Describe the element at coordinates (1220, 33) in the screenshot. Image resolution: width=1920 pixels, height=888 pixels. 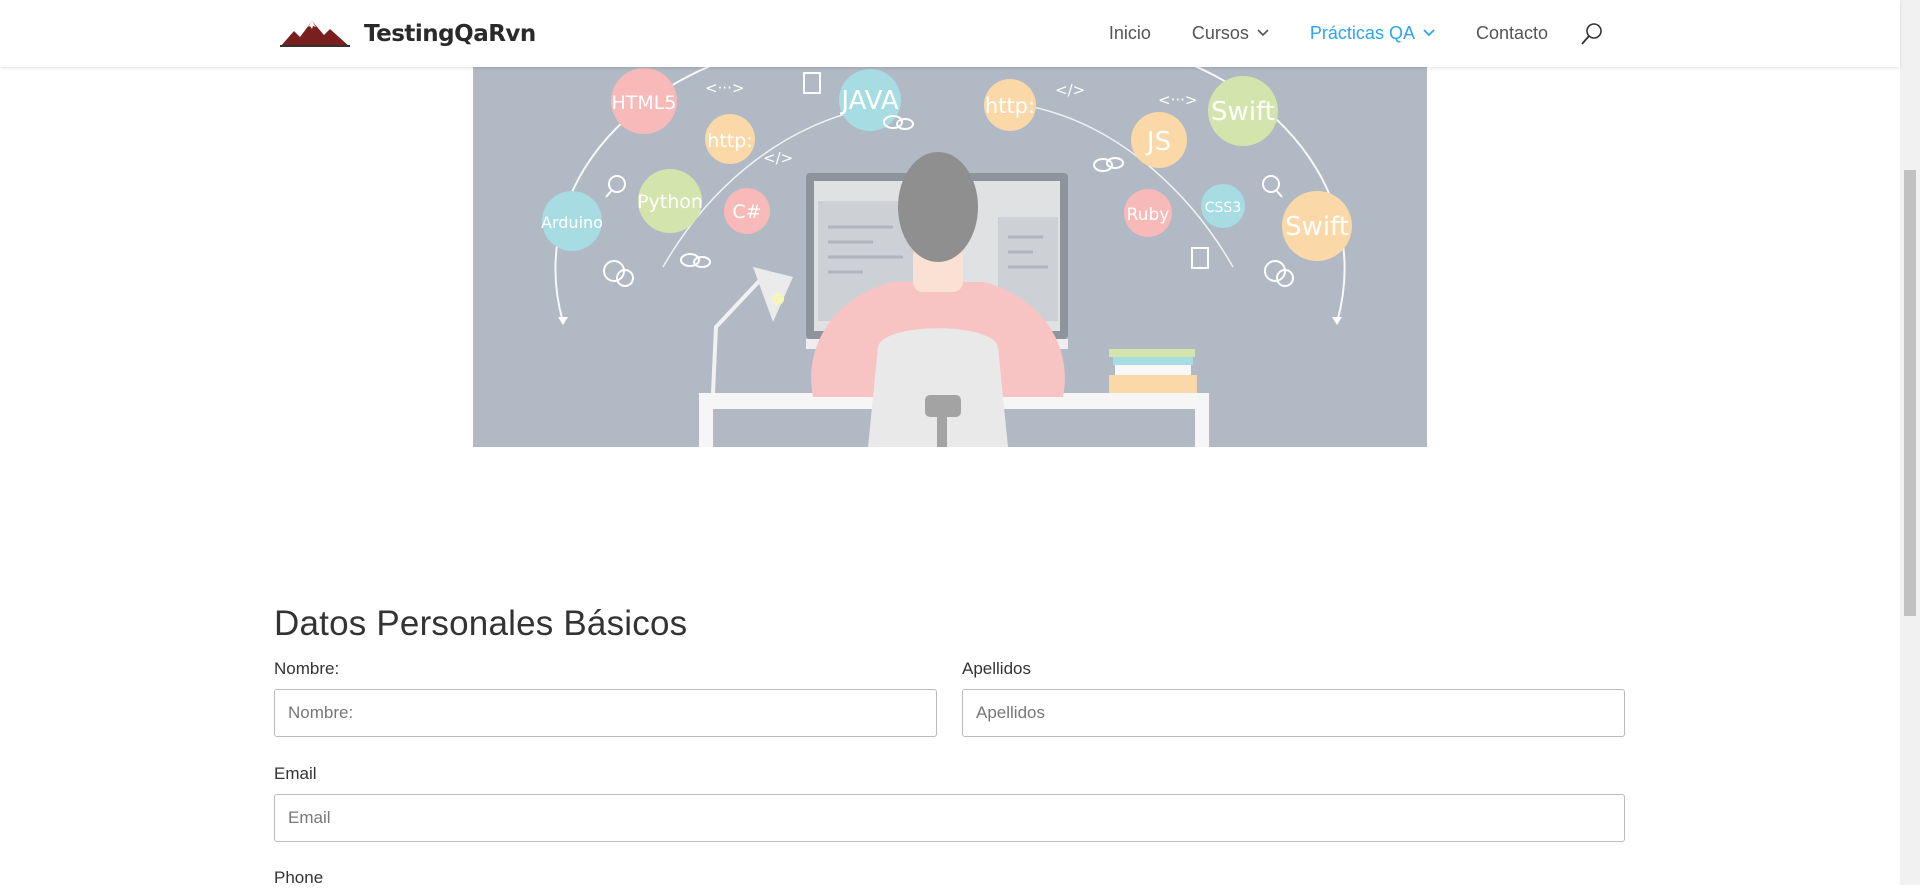
I see `nav-item-label: Cursos` at that location.